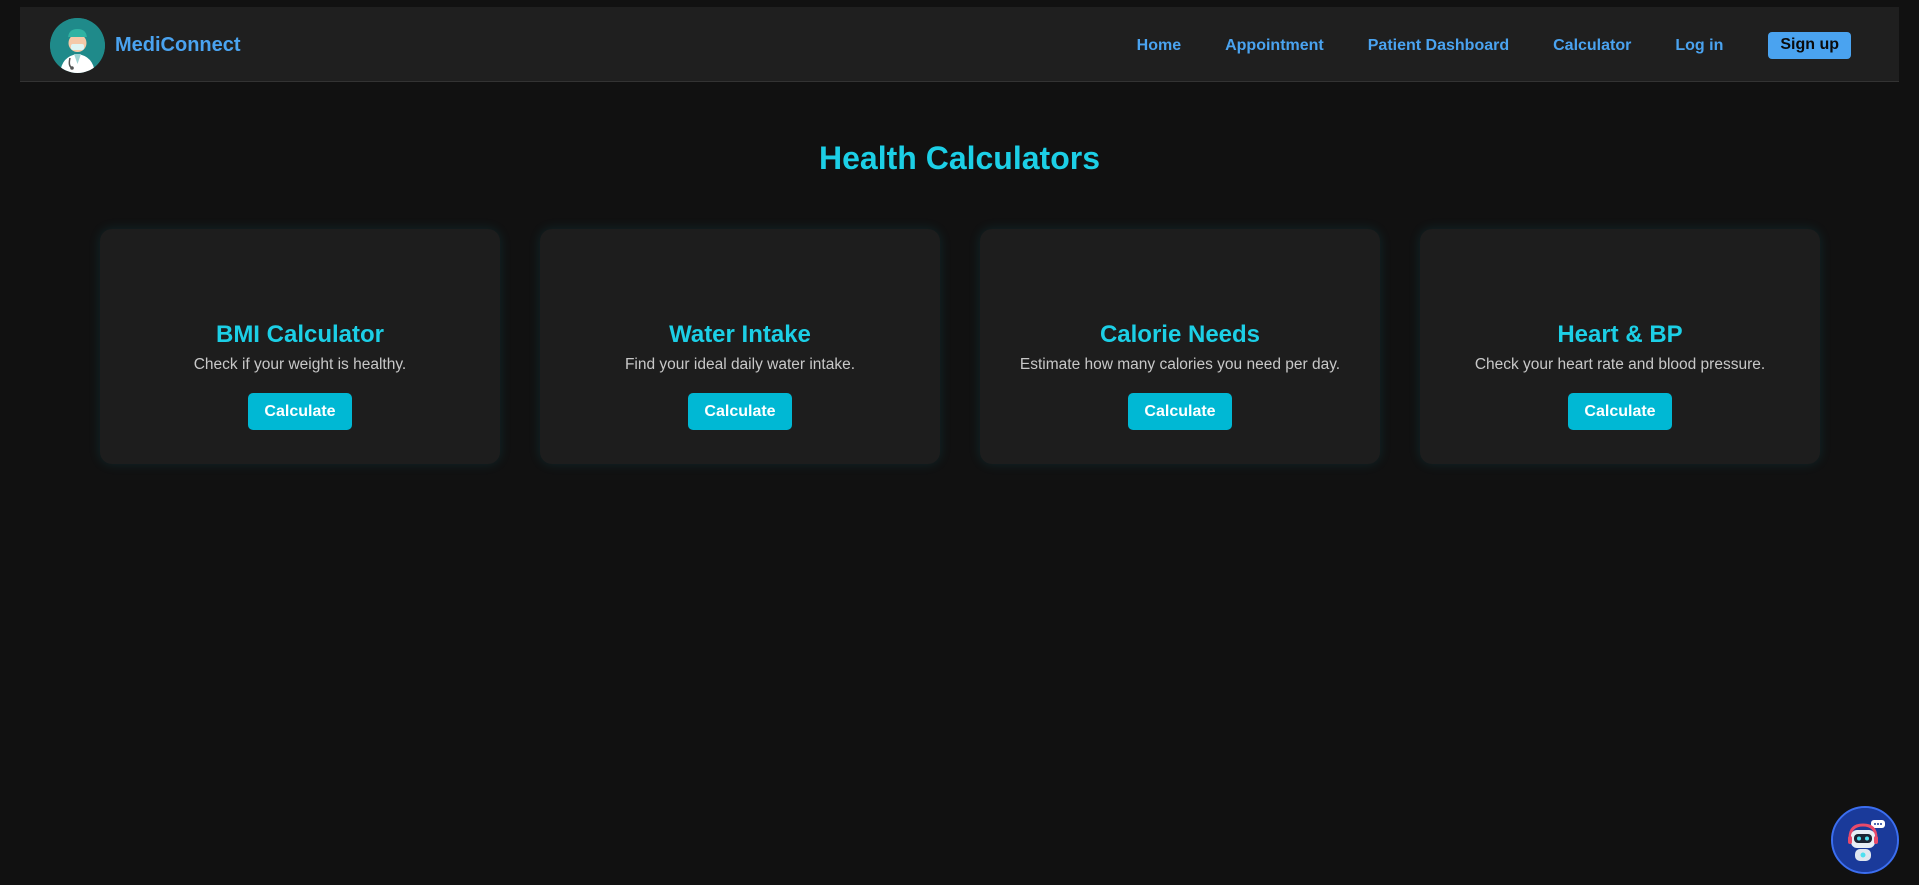 The height and width of the screenshot is (885, 1919). What do you see at coordinates (1274, 46) in the screenshot?
I see `nav-appointment-link: Appointment` at bounding box center [1274, 46].